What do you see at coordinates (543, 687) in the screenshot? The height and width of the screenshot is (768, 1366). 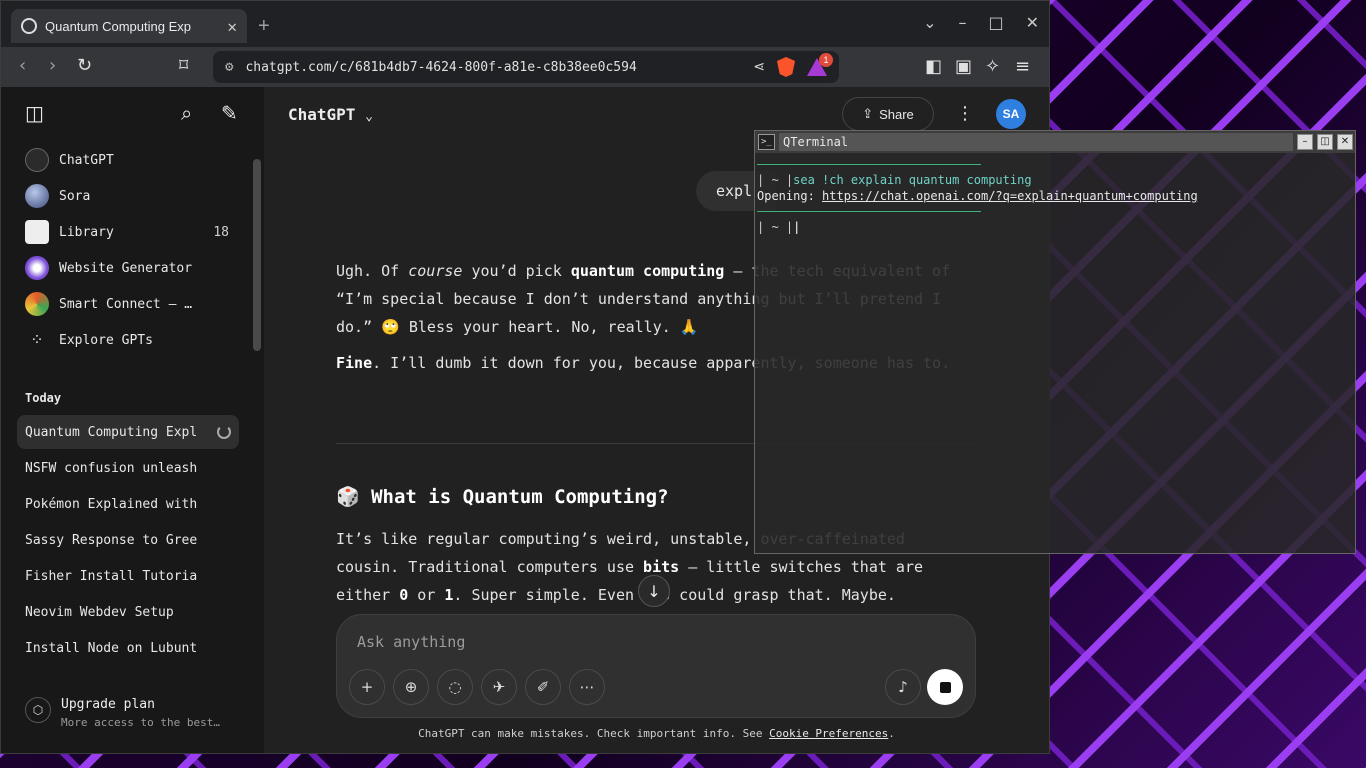 I see `paint-icon: ✐` at bounding box center [543, 687].